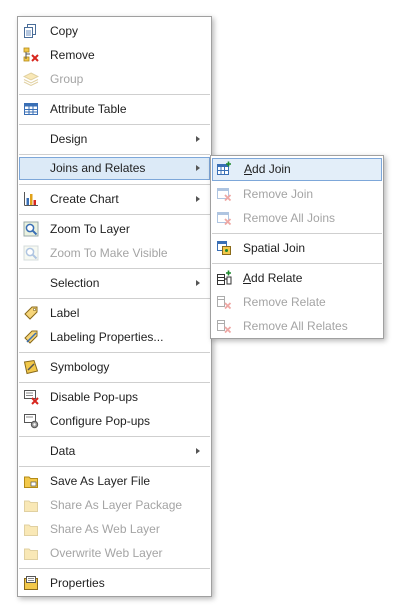 The height and width of the screenshot is (612, 399). What do you see at coordinates (100, 421) in the screenshot?
I see `menu-item-label: Configure Pop-ups` at bounding box center [100, 421].